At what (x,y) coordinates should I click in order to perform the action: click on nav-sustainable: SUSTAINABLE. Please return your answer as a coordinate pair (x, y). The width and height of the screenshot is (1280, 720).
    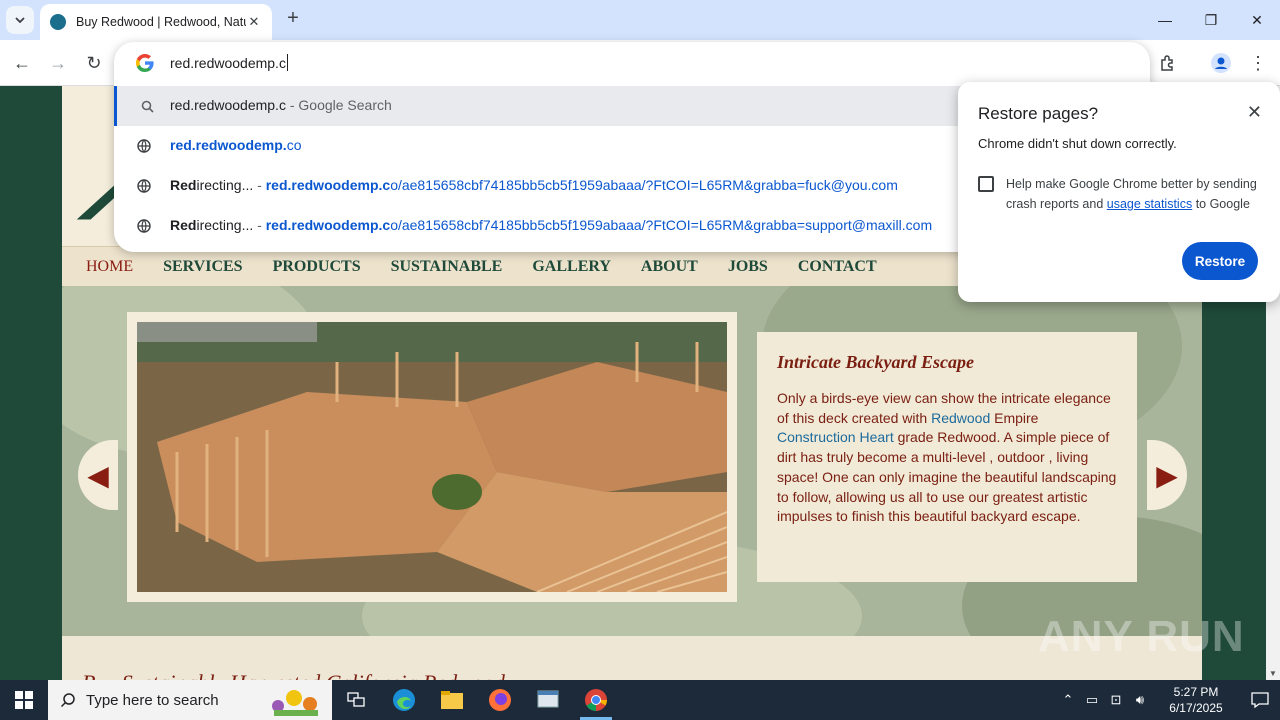
    Looking at the image, I should click on (447, 267).